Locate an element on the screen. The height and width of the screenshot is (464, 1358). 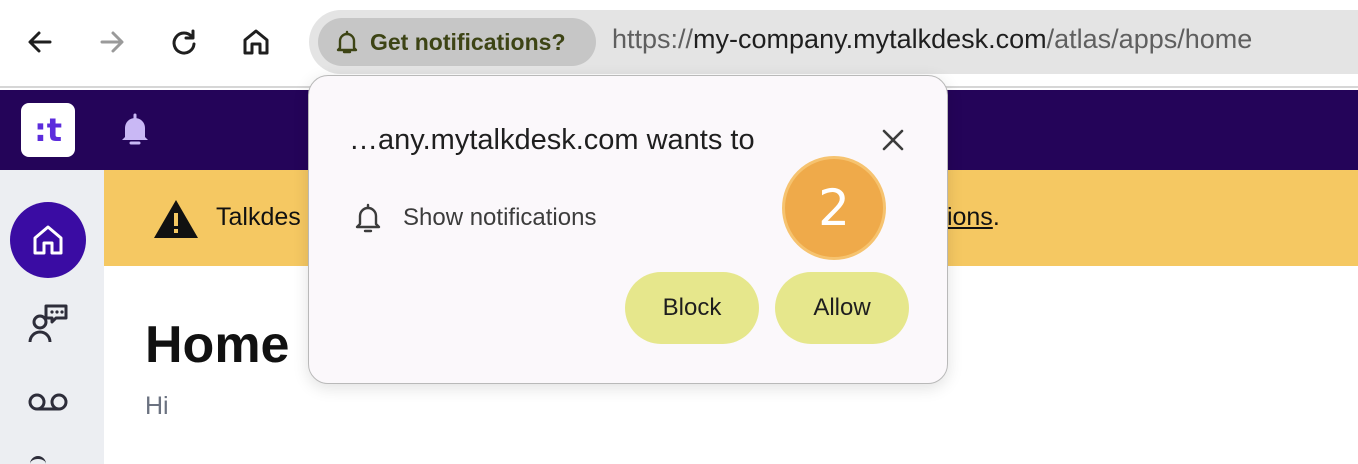
talkdesk-logo: :t is located at coordinates (48, 130).